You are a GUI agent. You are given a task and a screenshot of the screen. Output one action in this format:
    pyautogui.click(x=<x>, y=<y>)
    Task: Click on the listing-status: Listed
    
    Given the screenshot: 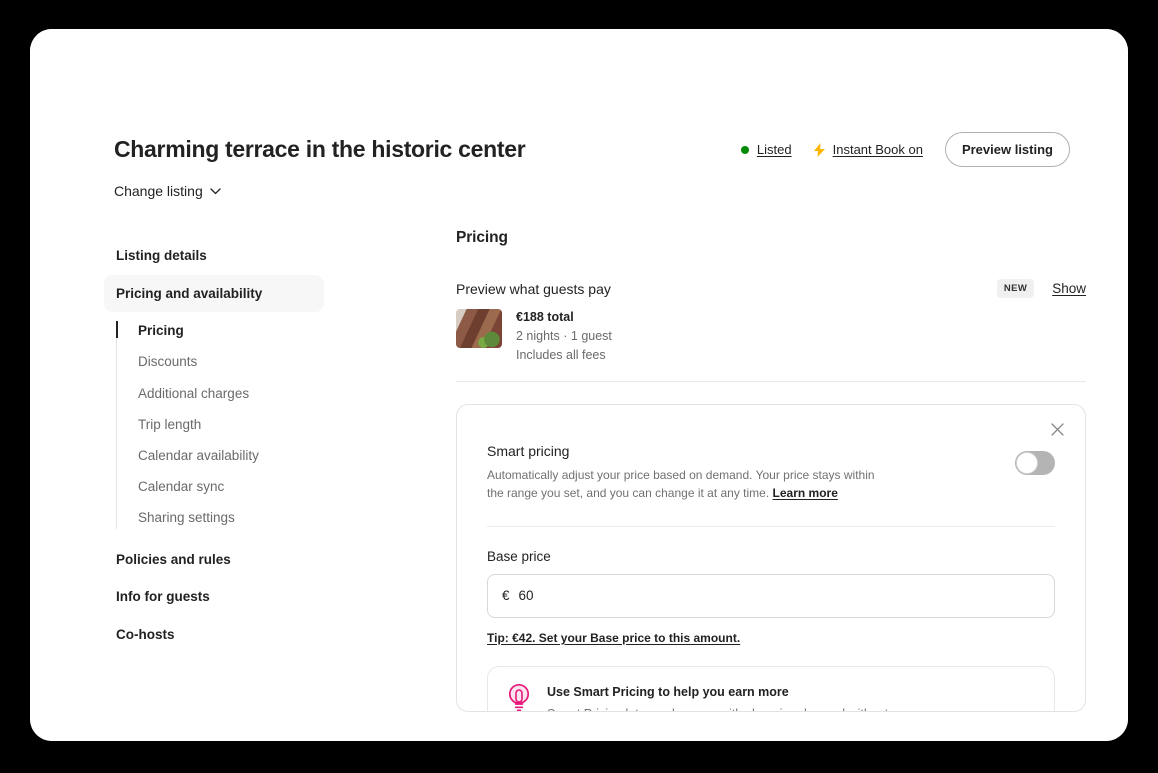 What is the action you would take?
    pyautogui.click(x=766, y=149)
    